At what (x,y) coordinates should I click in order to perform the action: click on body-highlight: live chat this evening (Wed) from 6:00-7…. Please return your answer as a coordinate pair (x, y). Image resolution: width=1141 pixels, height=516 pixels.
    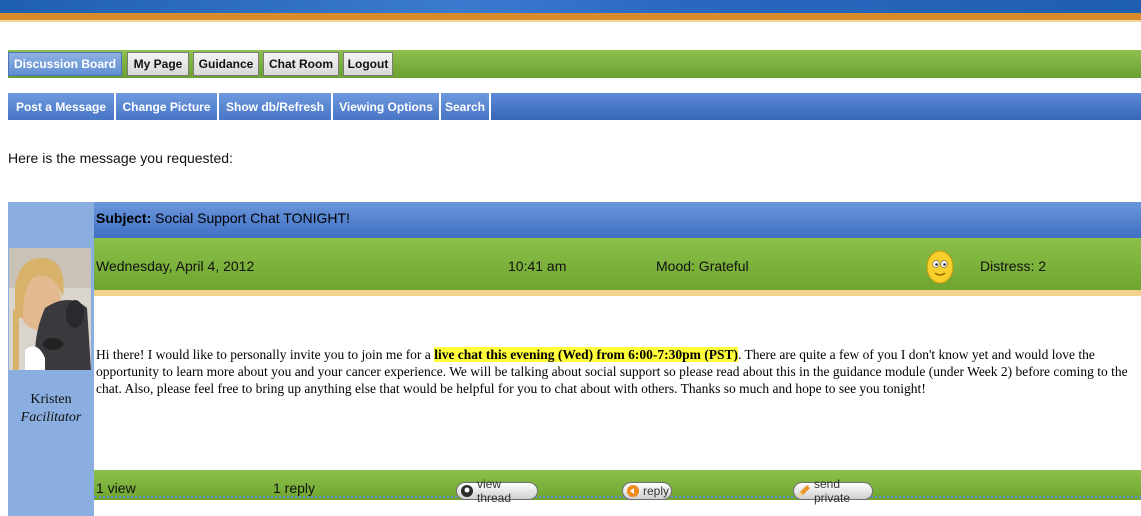
    Looking at the image, I should click on (586, 354).